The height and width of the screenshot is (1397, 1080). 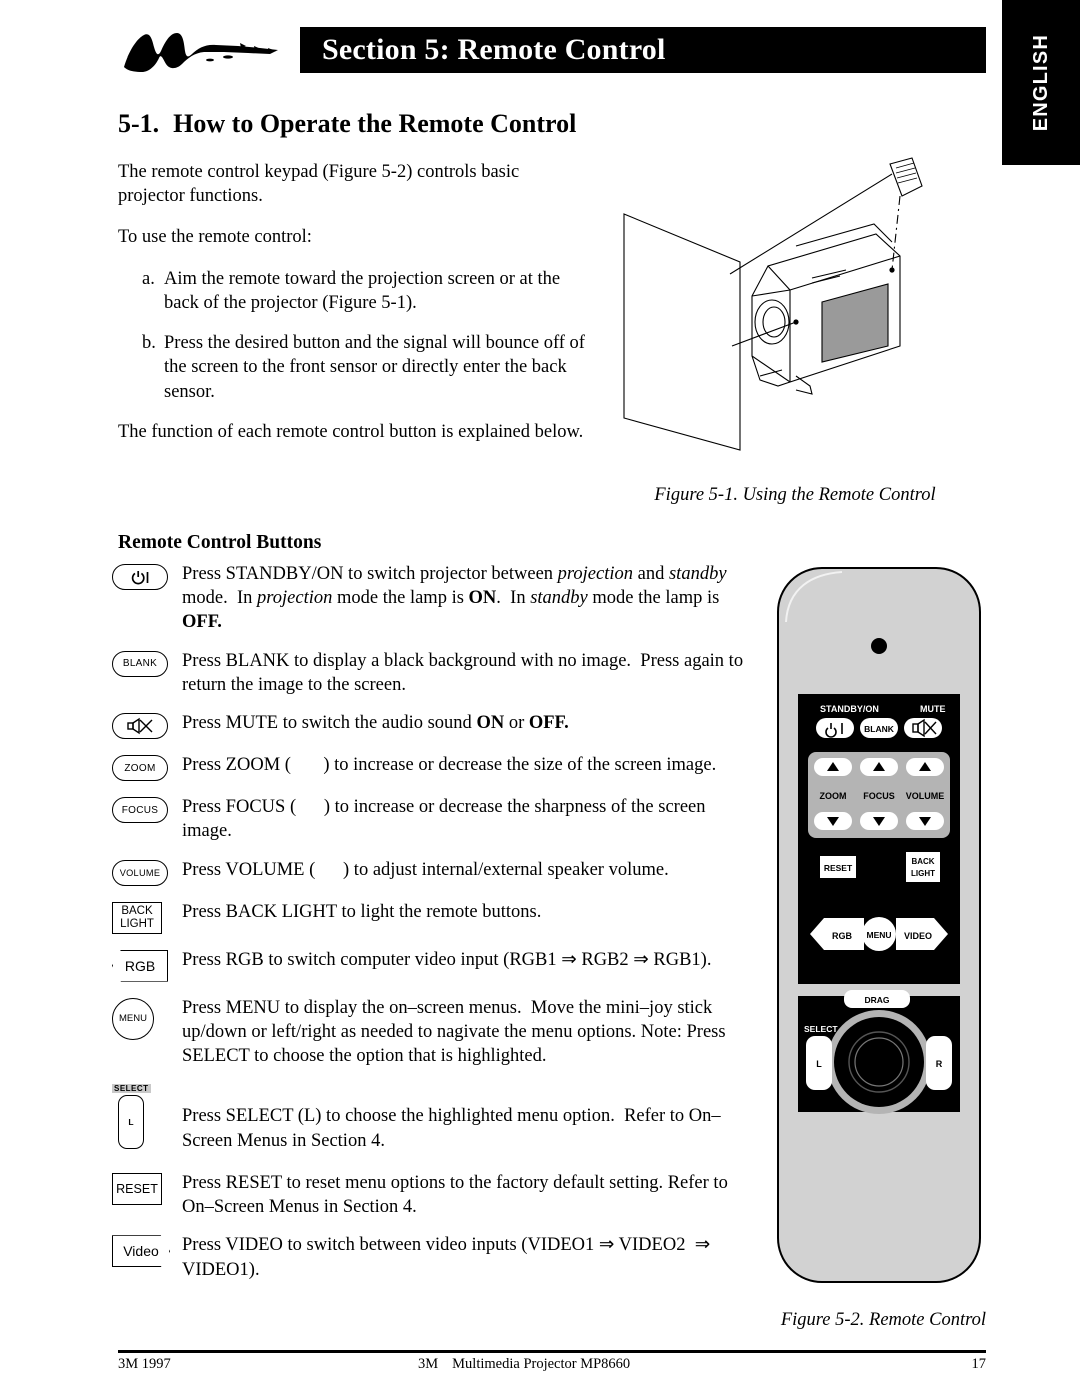 I want to click on video-button-icon: Video, so click(x=141, y=1251).